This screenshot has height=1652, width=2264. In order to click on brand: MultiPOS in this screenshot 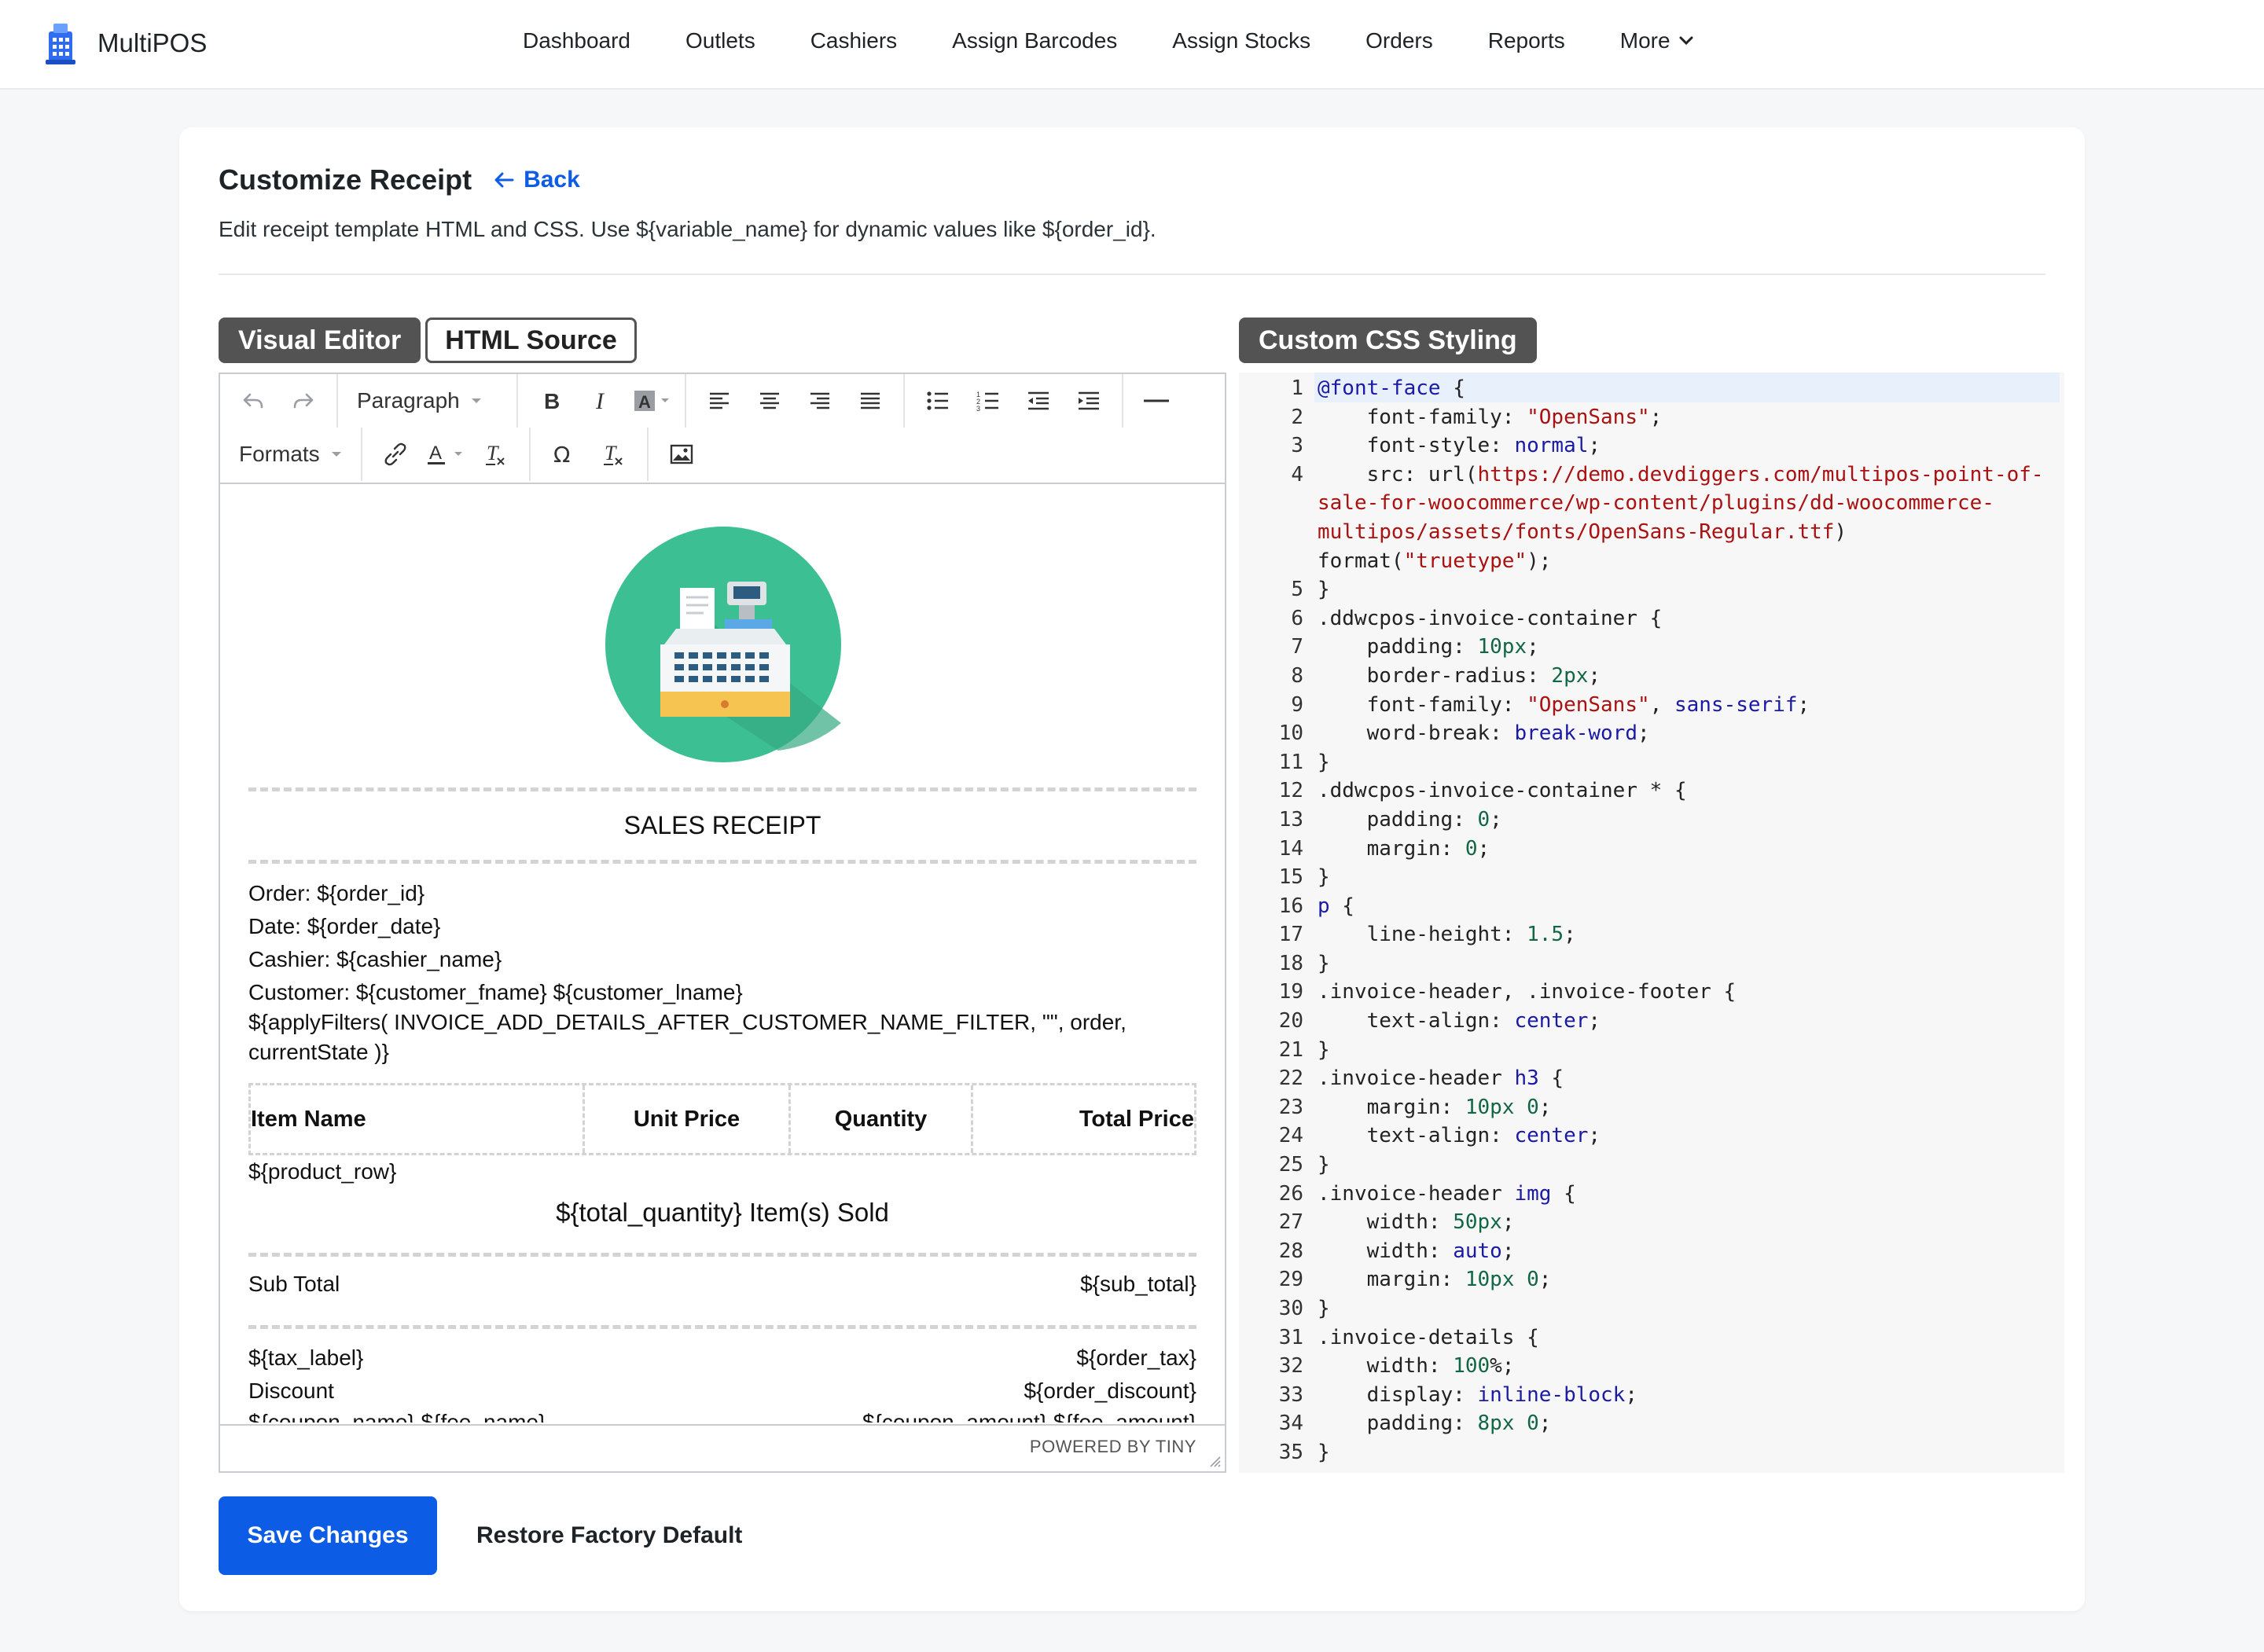, I will do `click(124, 43)`.